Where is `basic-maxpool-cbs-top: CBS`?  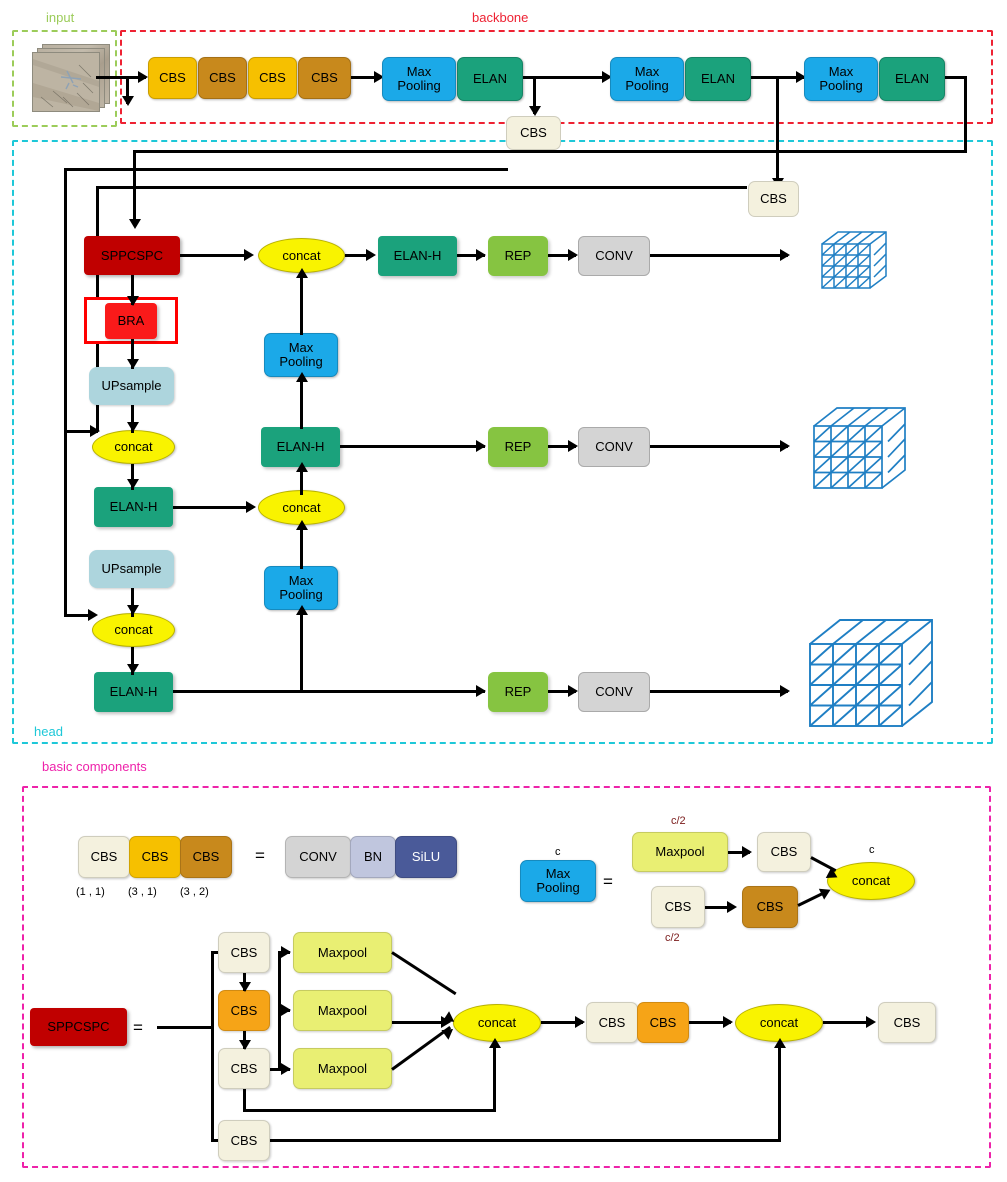
basic-maxpool-cbs-top: CBS is located at coordinates (784, 852).